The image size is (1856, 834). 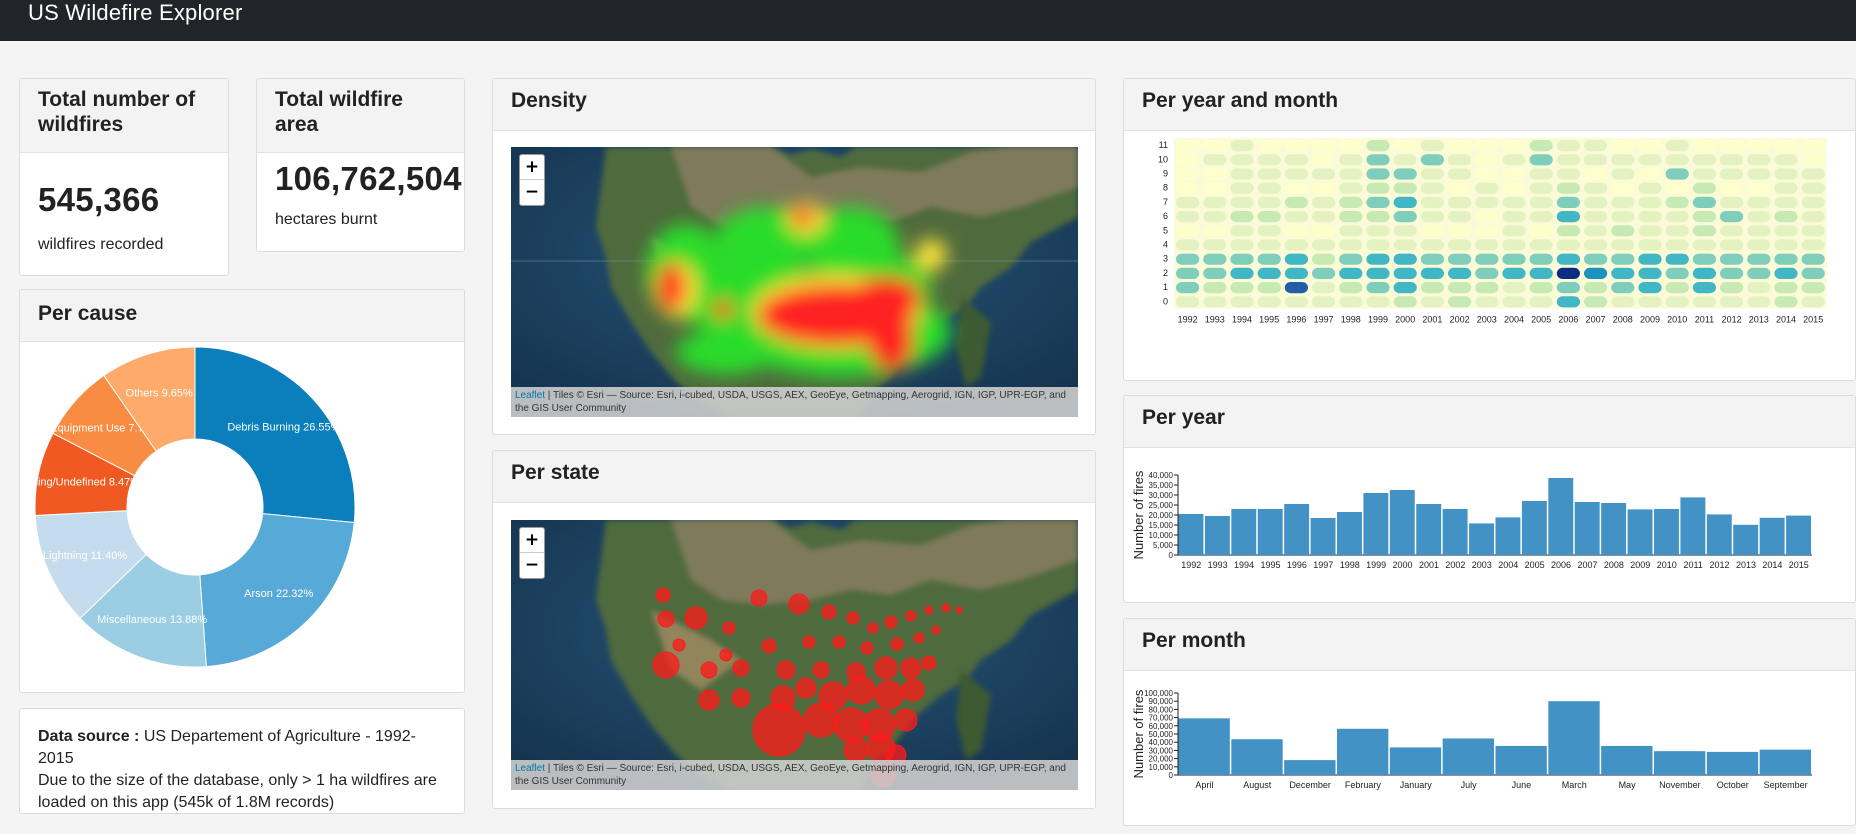 What do you see at coordinates (530, 395) in the screenshot?
I see `density-leaflet-link: Leaflet` at bounding box center [530, 395].